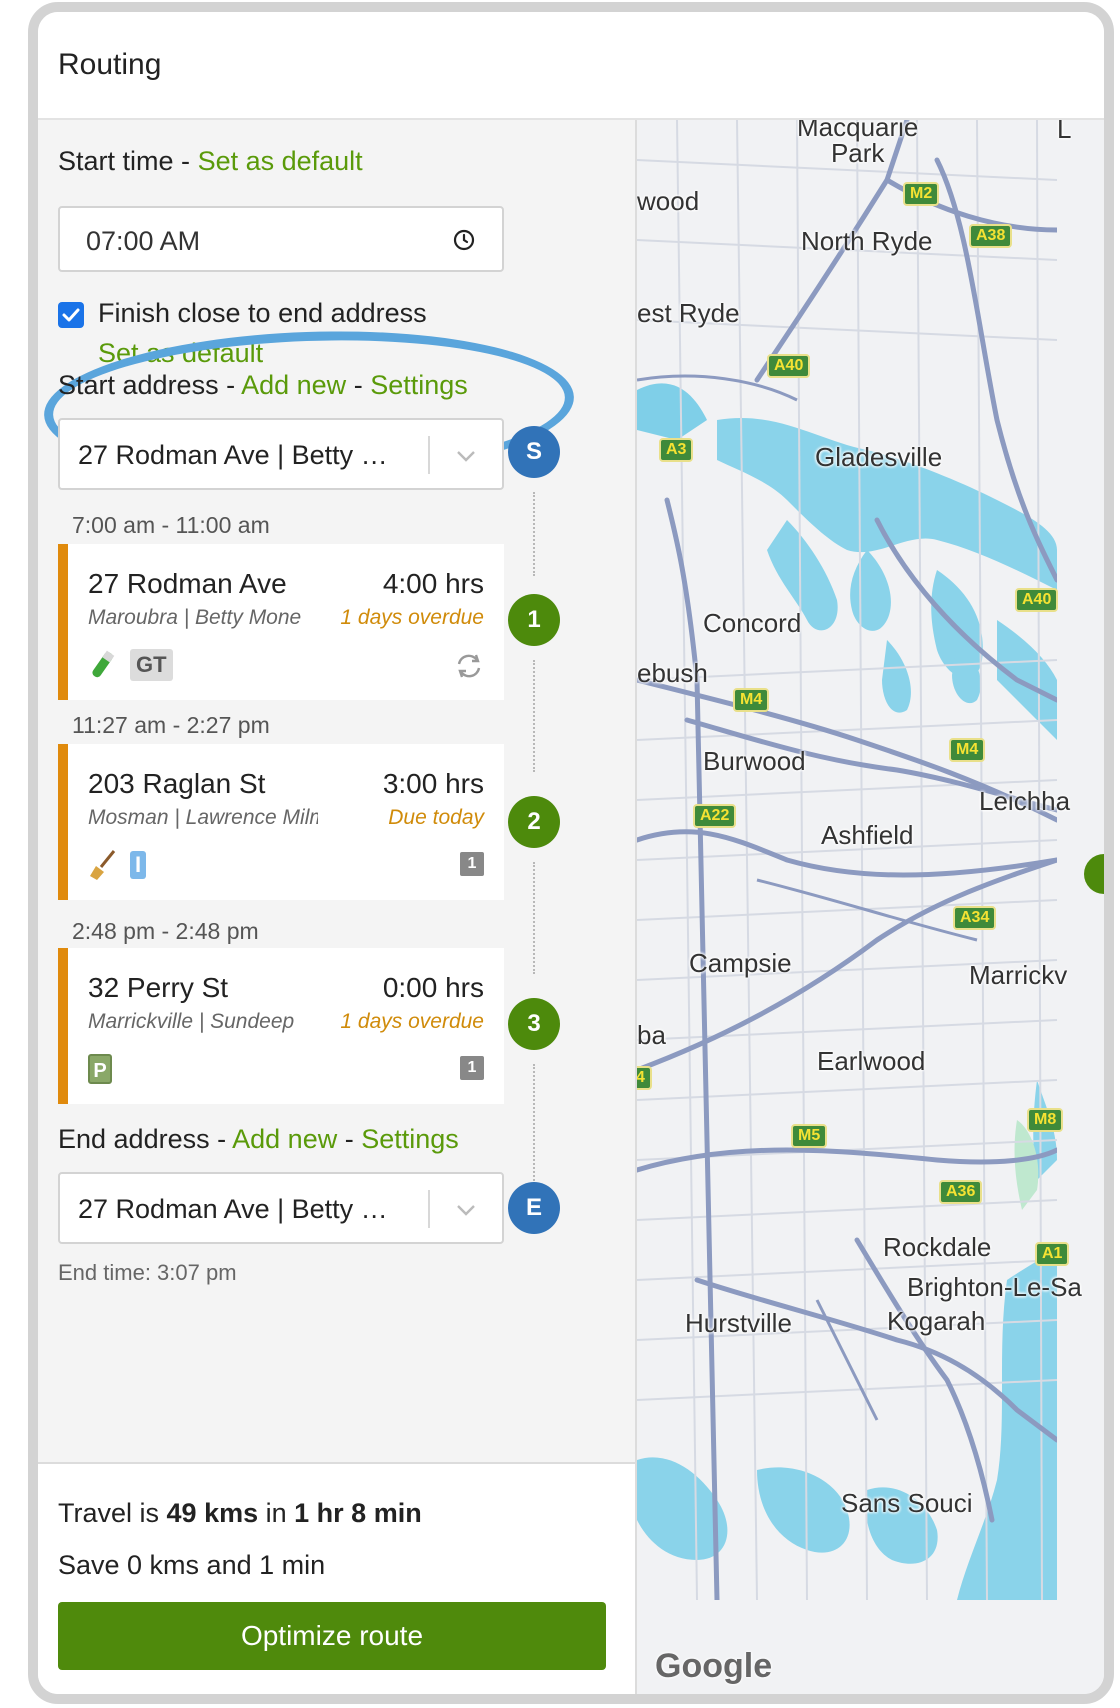  I want to click on stop-tags: I, so click(117, 865).